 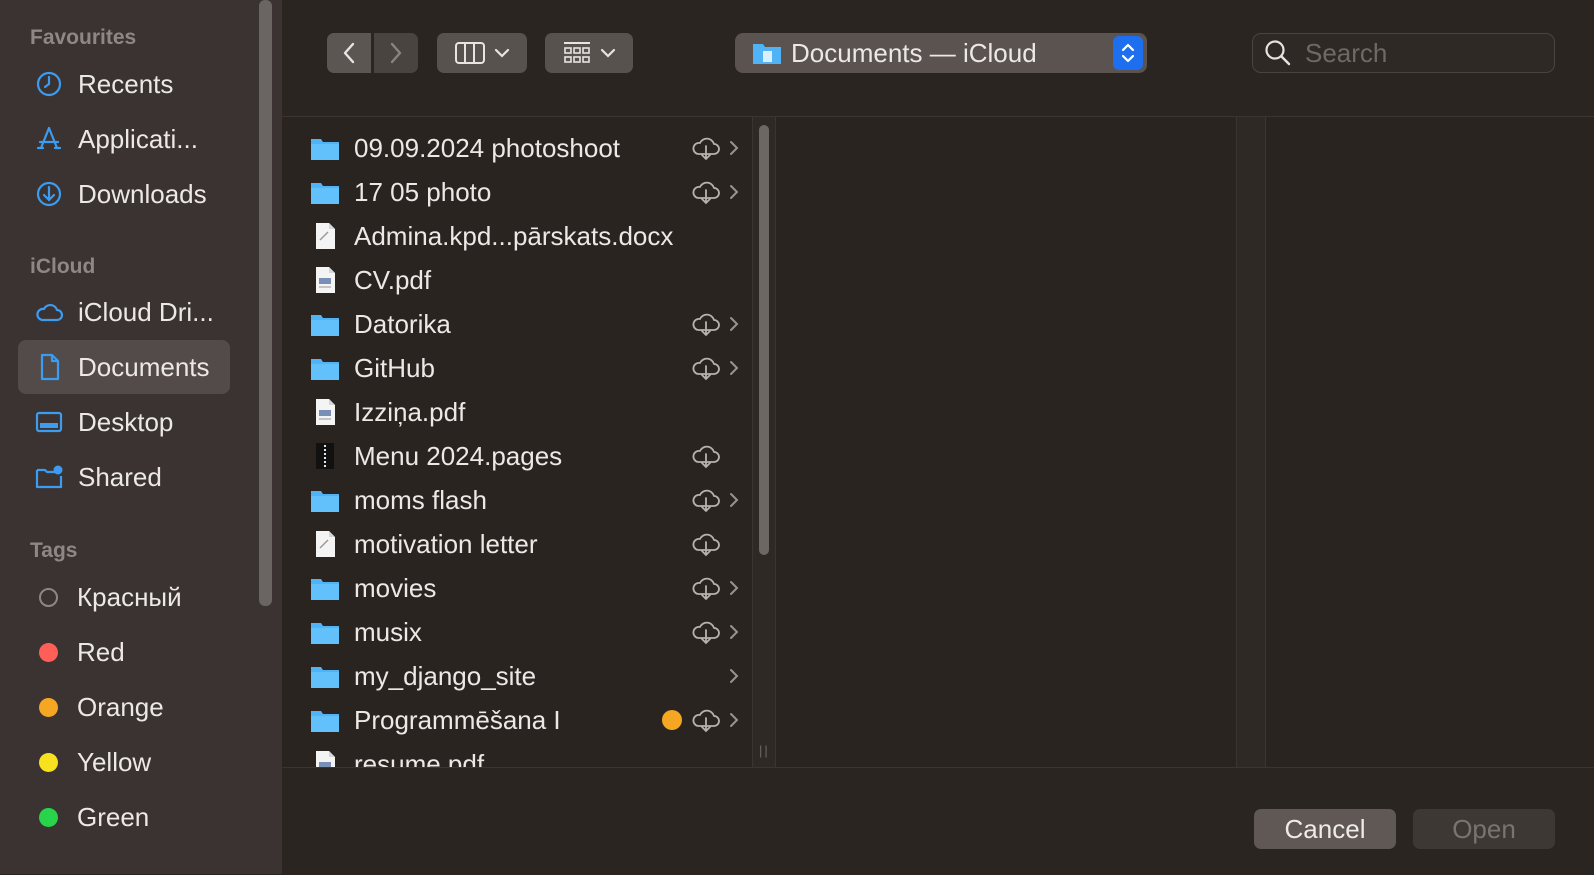 I want to click on applications-icon, so click(x=49, y=139).